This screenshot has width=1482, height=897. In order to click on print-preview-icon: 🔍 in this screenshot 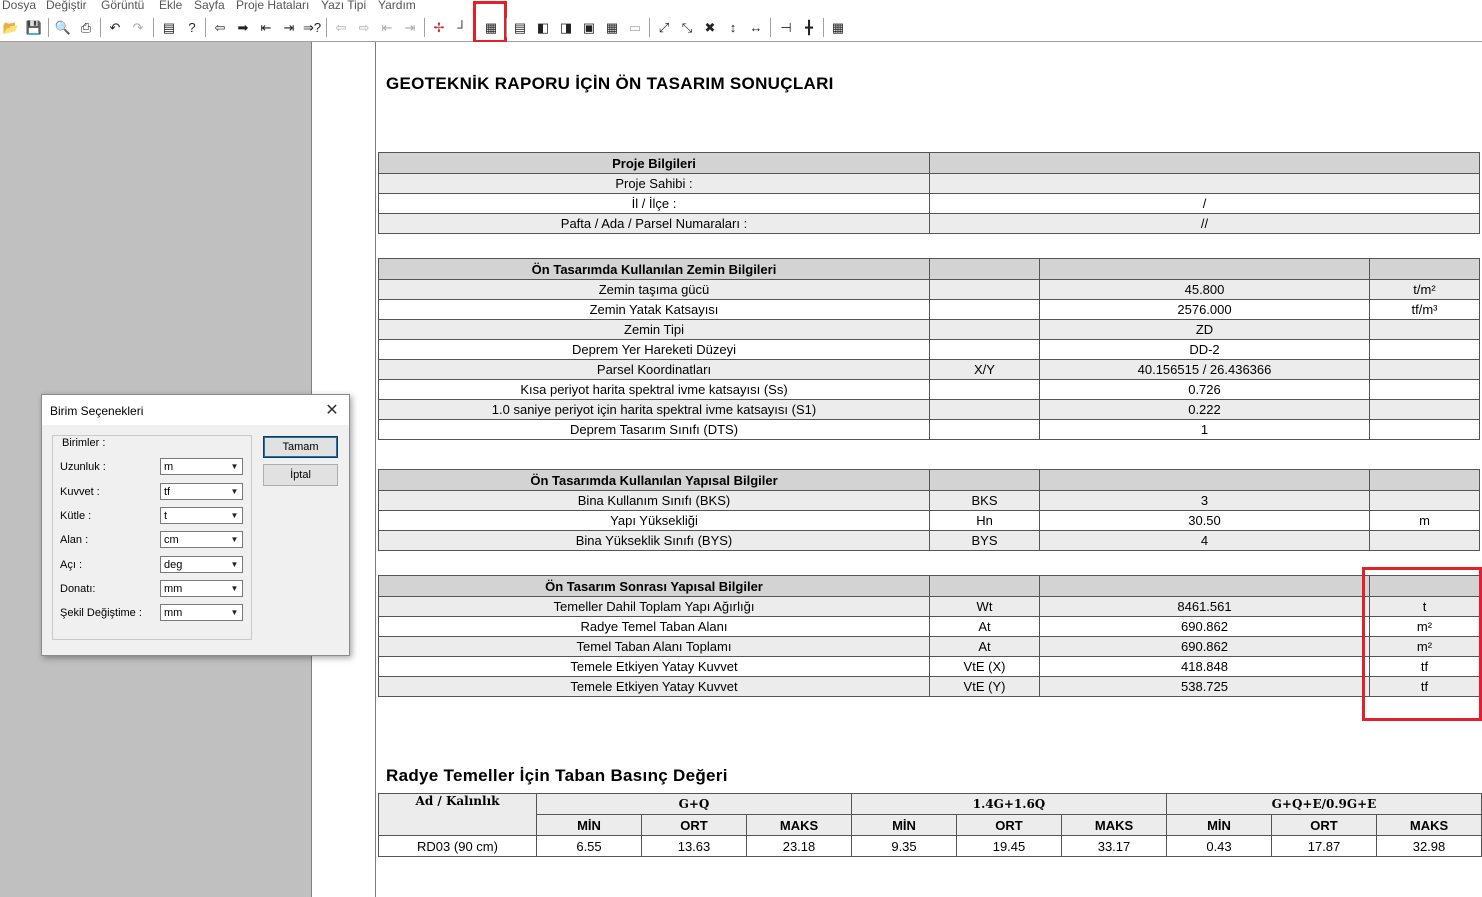, I will do `click(63, 27)`.